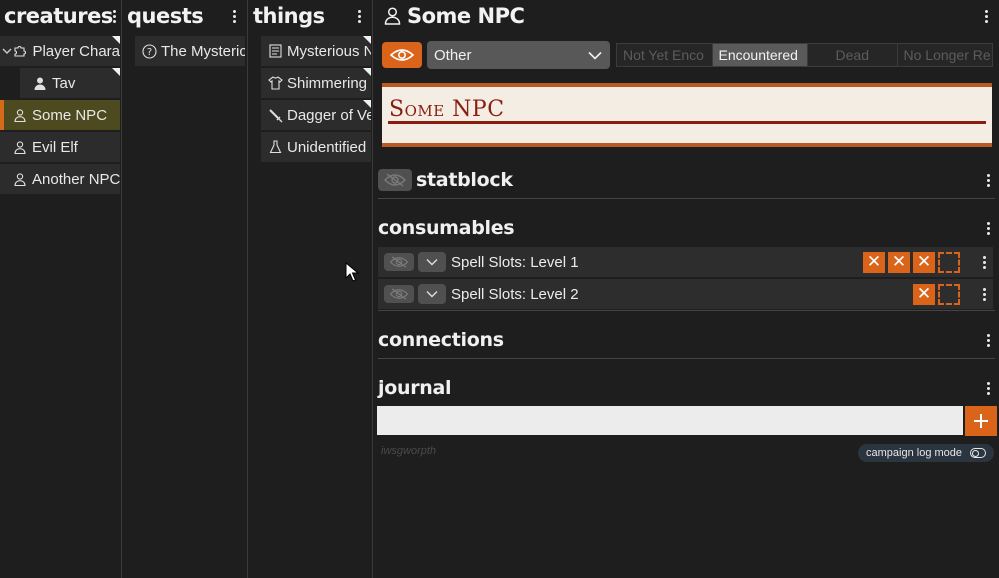  What do you see at coordinates (687, 122) in the screenshot?
I see `npc-card-rule` at bounding box center [687, 122].